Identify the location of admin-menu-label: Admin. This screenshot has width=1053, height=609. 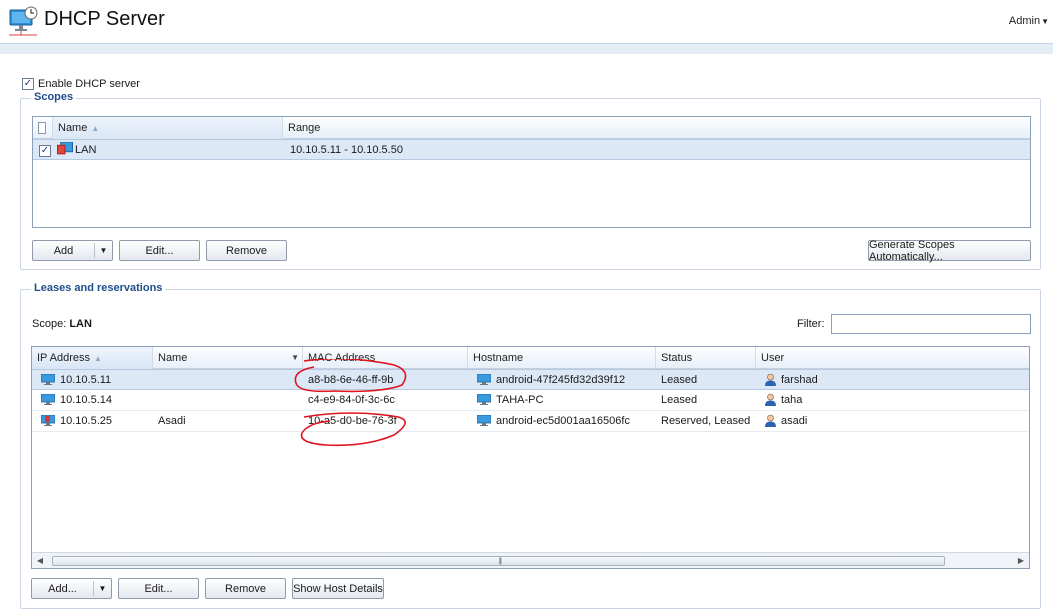
(1024, 21).